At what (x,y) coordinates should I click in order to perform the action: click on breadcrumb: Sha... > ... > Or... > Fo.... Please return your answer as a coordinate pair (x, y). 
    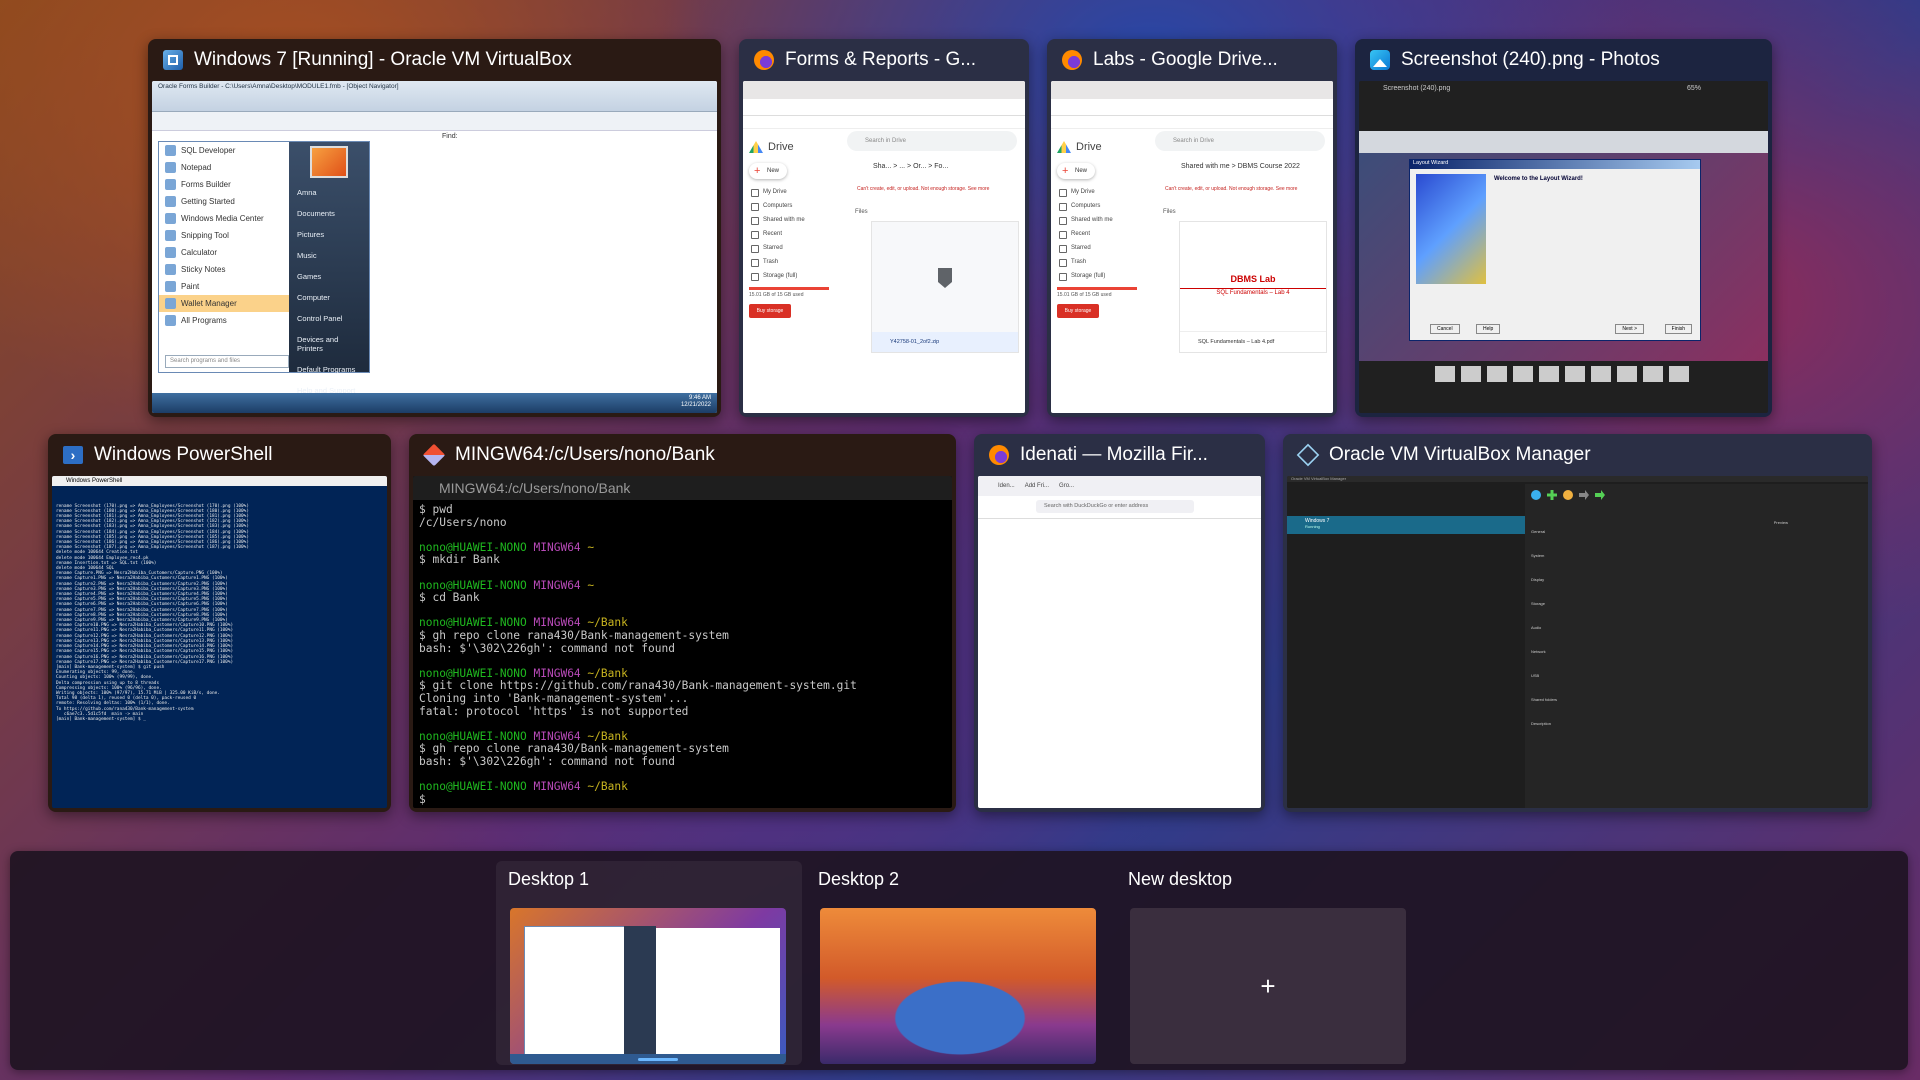
    Looking at the image, I should click on (911, 166).